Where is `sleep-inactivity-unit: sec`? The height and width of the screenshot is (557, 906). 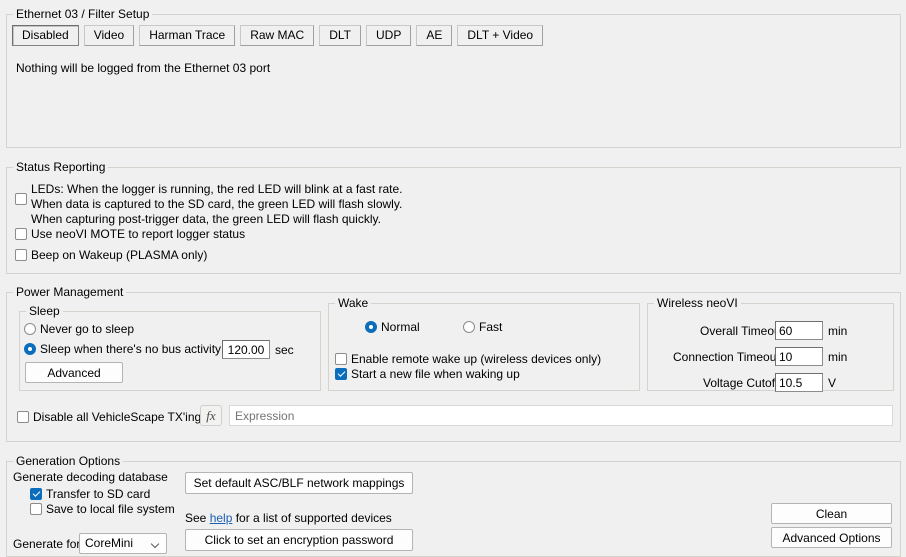
sleep-inactivity-unit: sec is located at coordinates (284, 350).